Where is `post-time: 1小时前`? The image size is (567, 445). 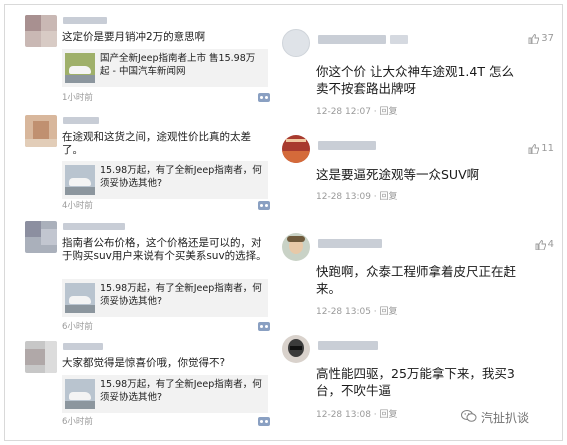 post-time: 1小时前 is located at coordinates (77, 98).